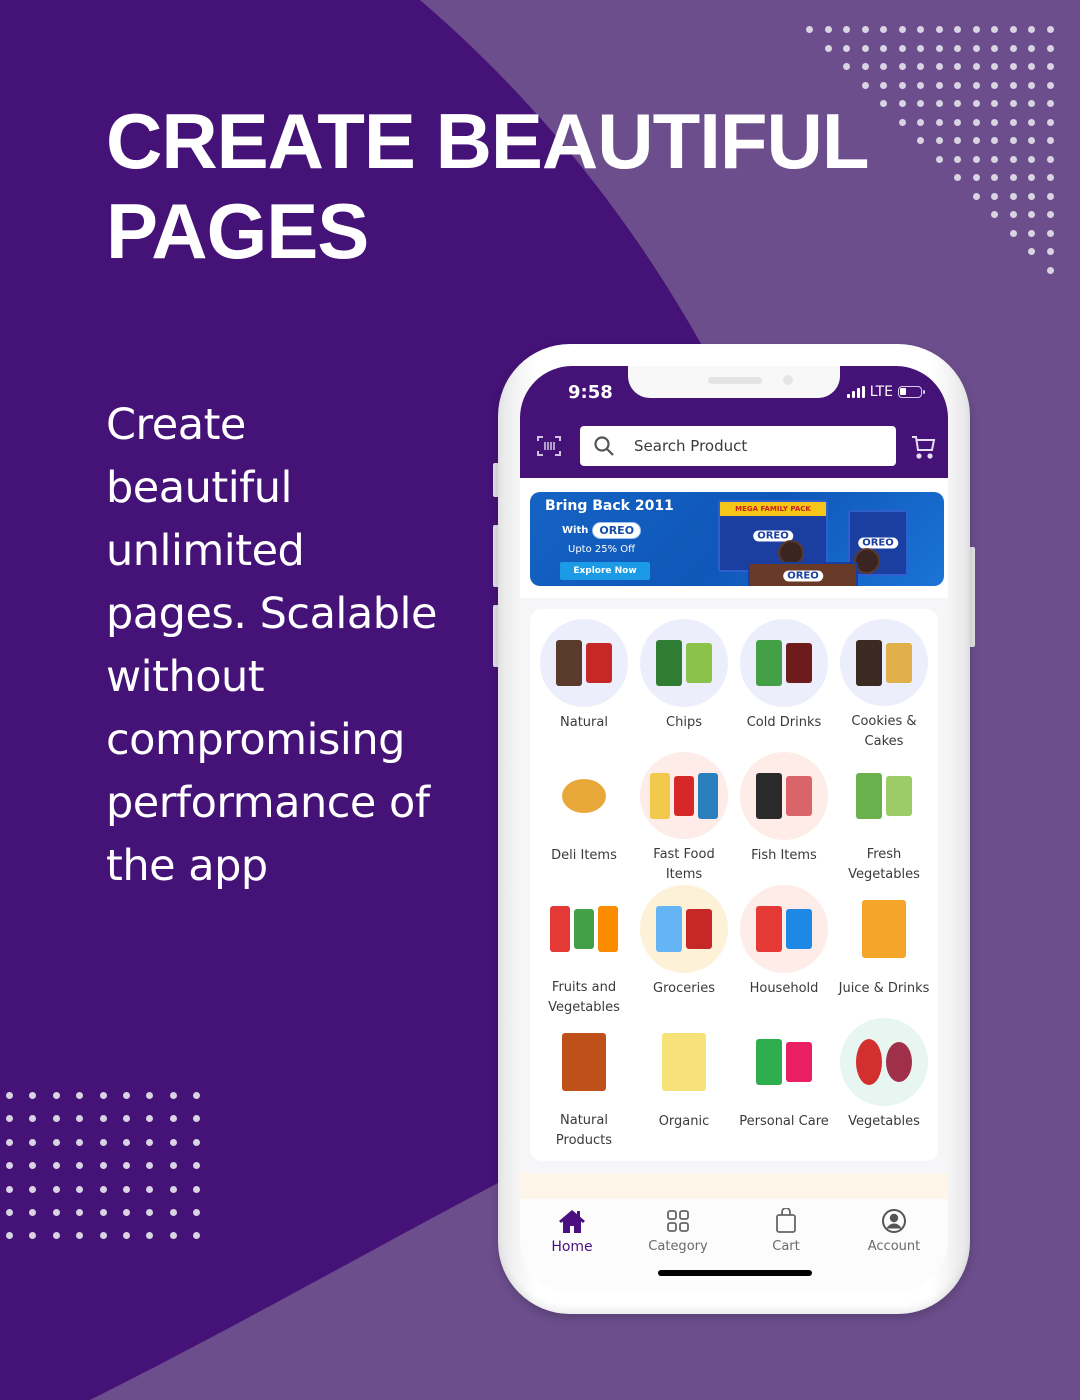  What do you see at coordinates (894, 1230) in the screenshot?
I see `nav-account: Account` at bounding box center [894, 1230].